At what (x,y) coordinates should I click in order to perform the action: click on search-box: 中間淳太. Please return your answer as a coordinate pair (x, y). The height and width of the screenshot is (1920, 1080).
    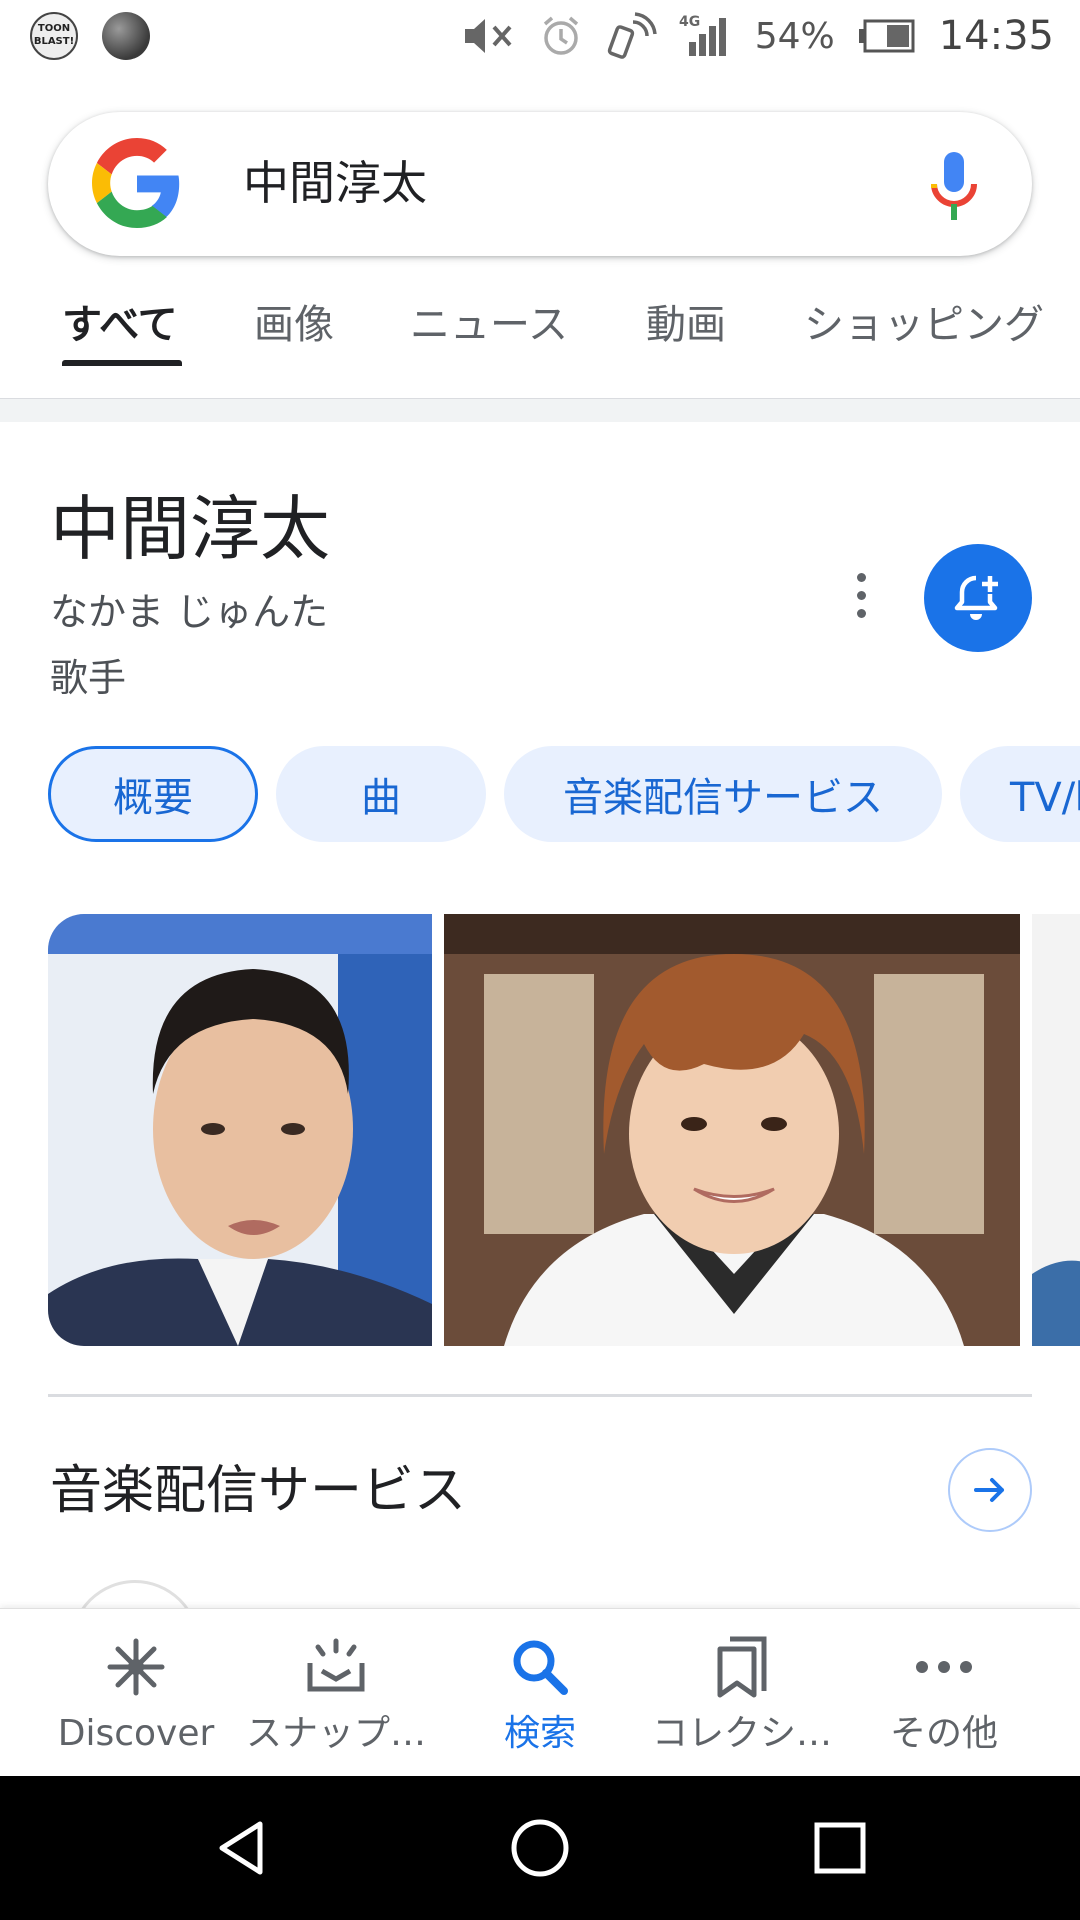
    Looking at the image, I should click on (540, 184).